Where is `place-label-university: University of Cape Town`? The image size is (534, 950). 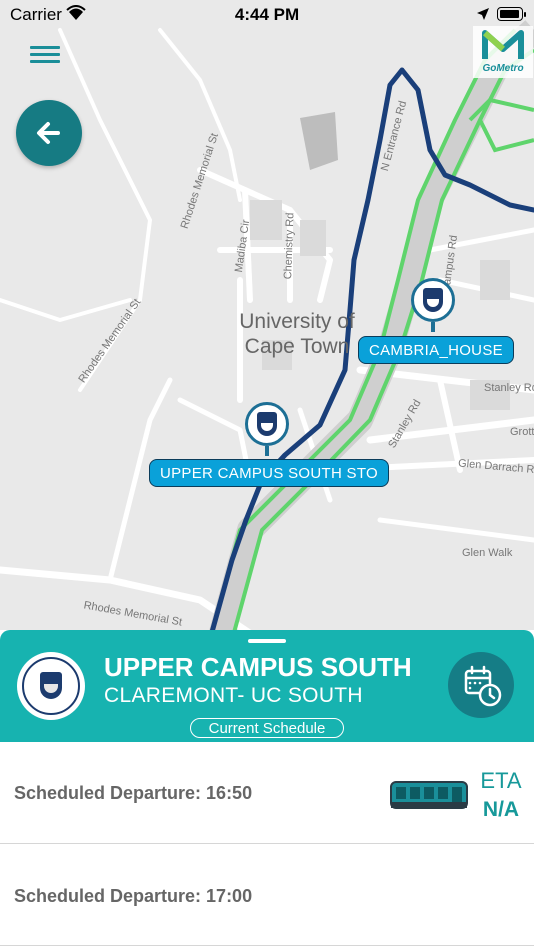
place-label-university: University of Cape Town is located at coordinates (297, 334).